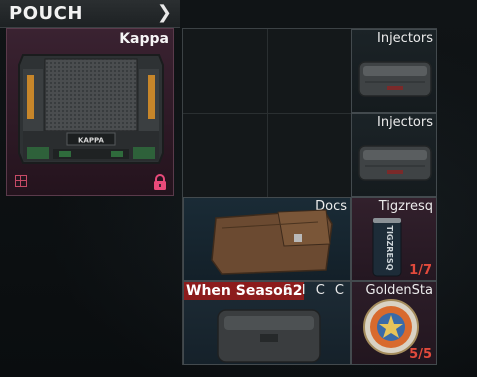  I want to click on grid-icon, so click(21, 181).